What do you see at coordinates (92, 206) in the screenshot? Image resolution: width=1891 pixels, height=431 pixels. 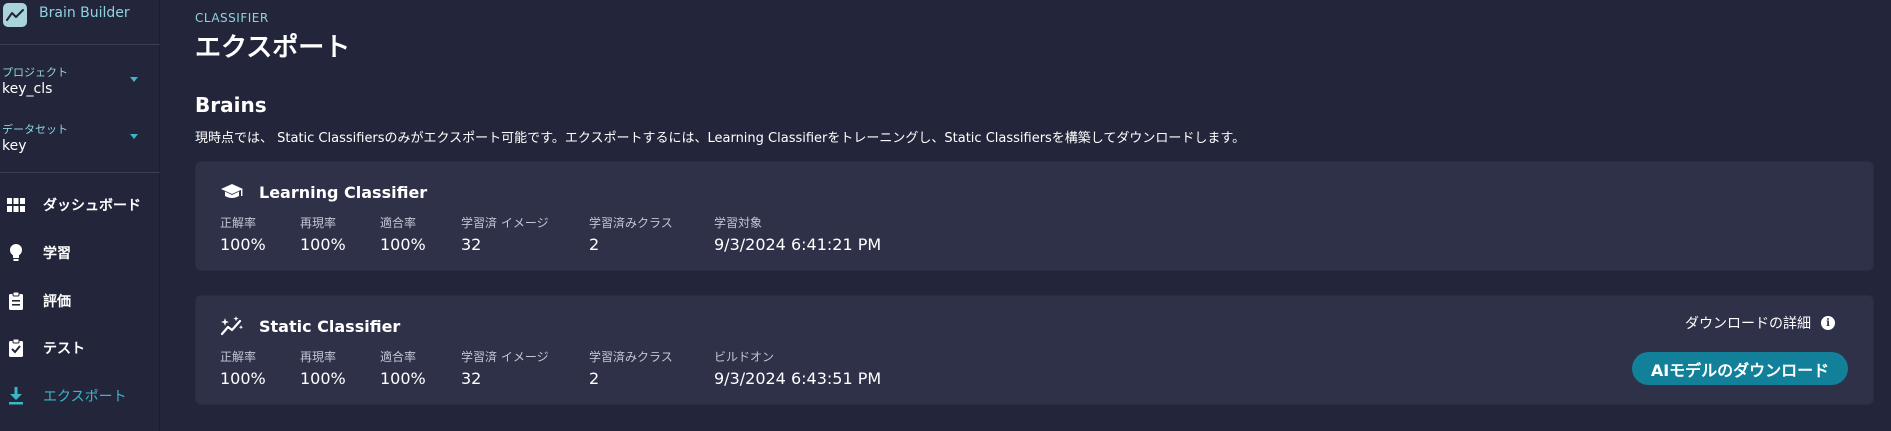 I see `sidebar-item-label: ダッシュボード` at bounding box center [92, 206].